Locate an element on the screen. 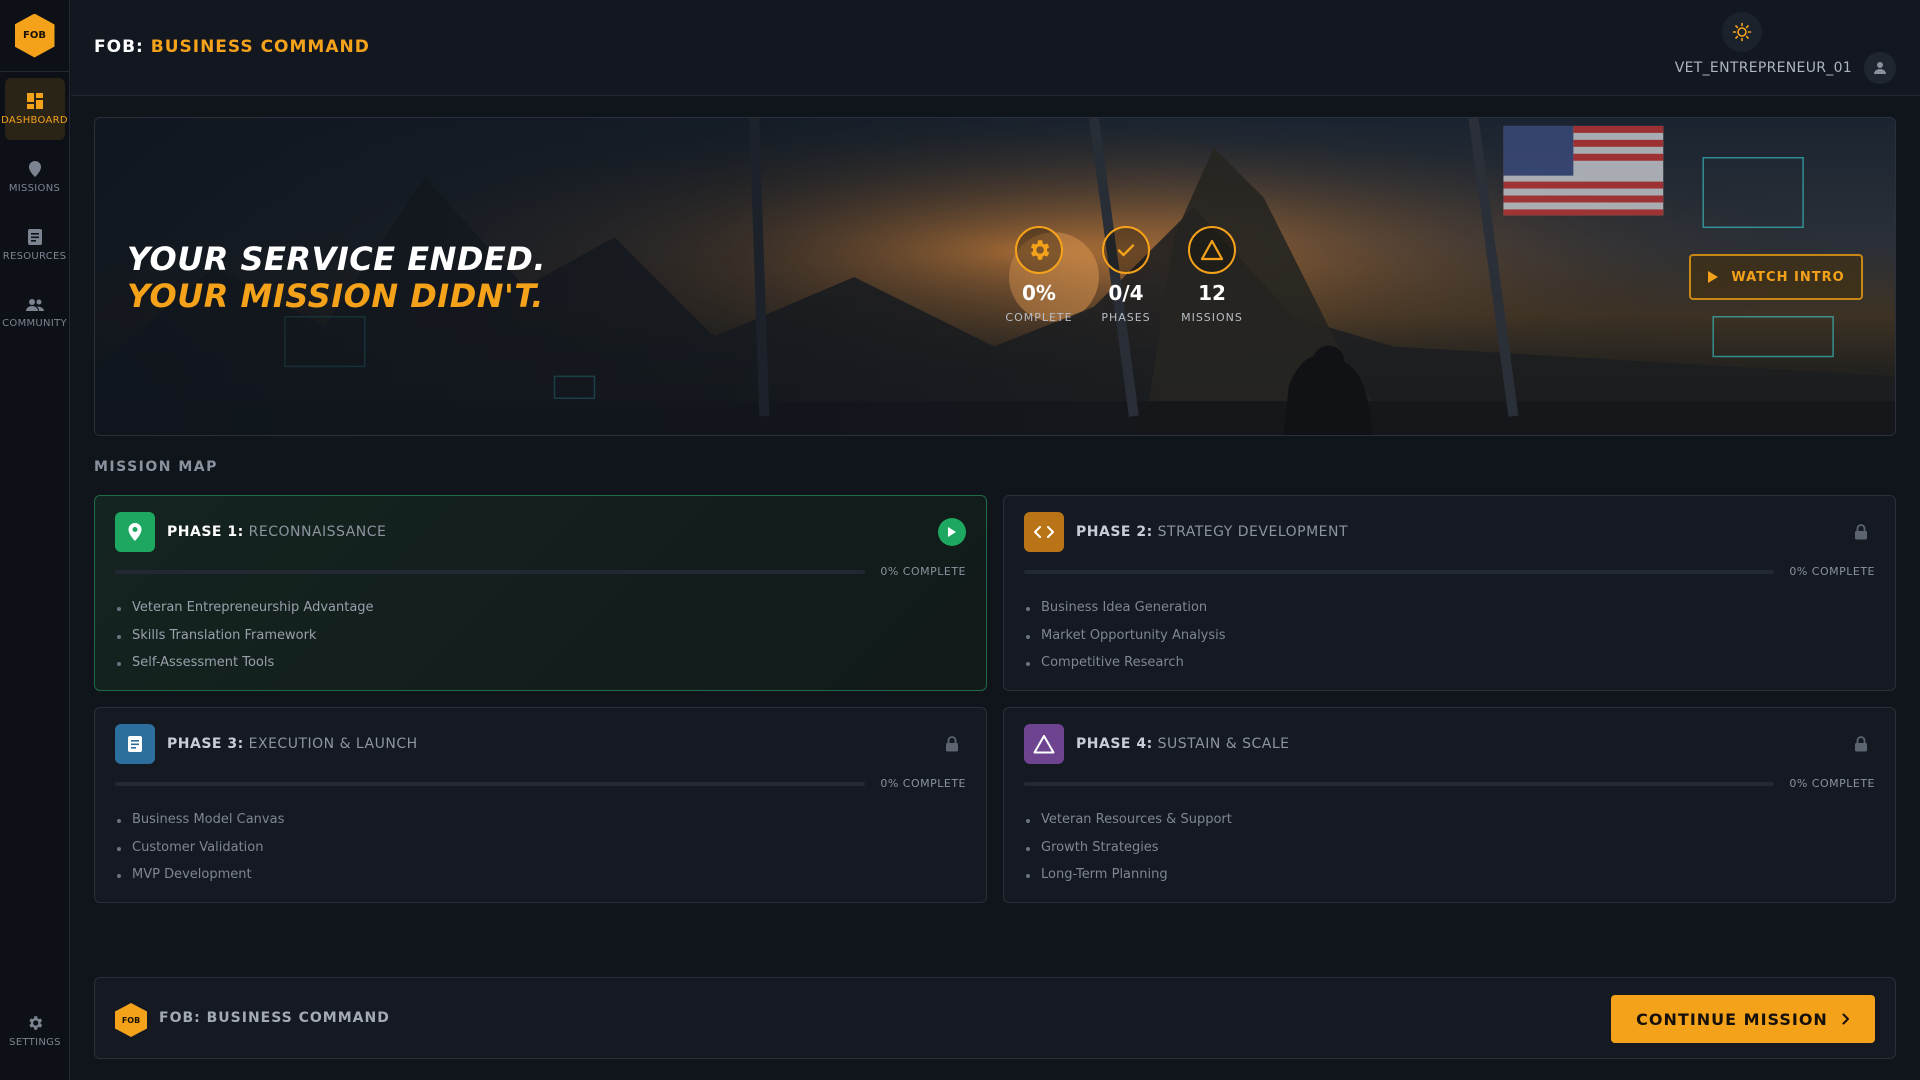 This screenshot has height=1080, width=1920. dashboard-icon is located at coordinates (34, 101).